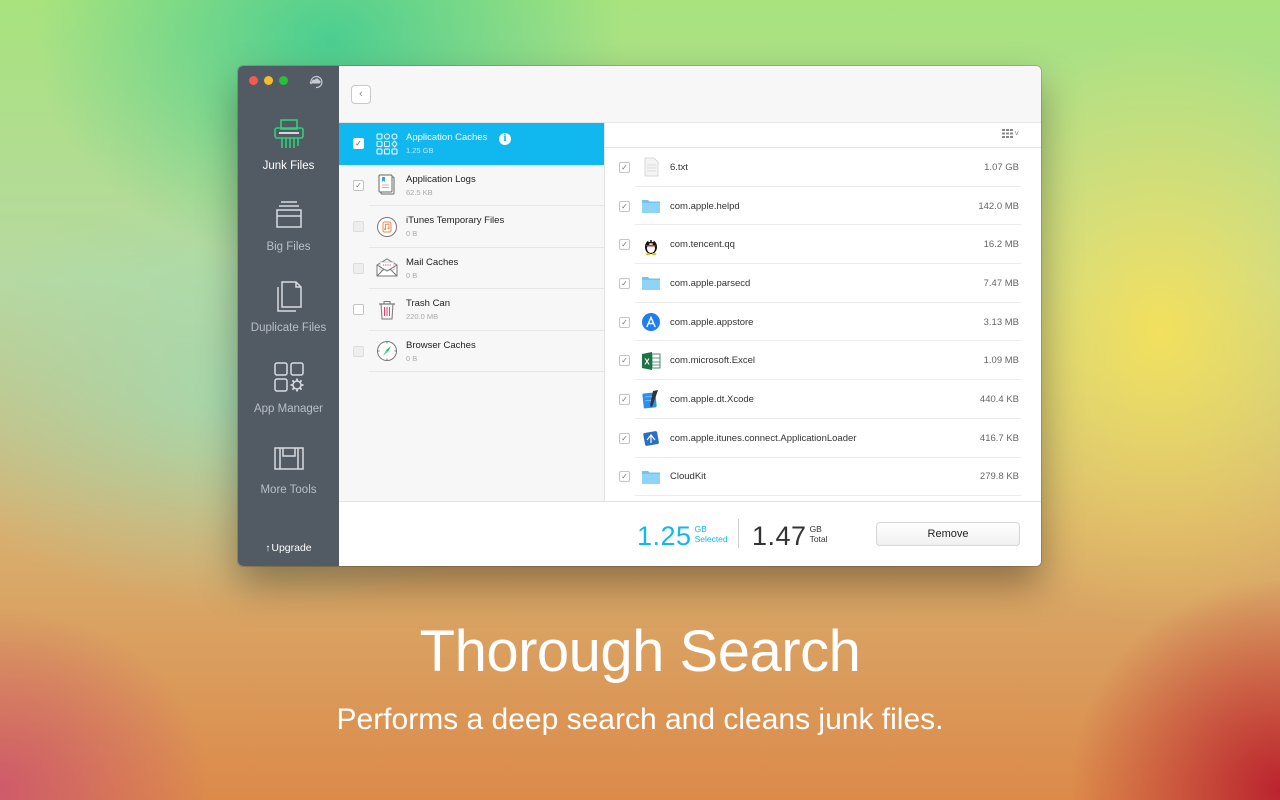 The width and height of the screenshot is (1280, 800). I want to click on category-name: Application Caches, so click(447, 138).